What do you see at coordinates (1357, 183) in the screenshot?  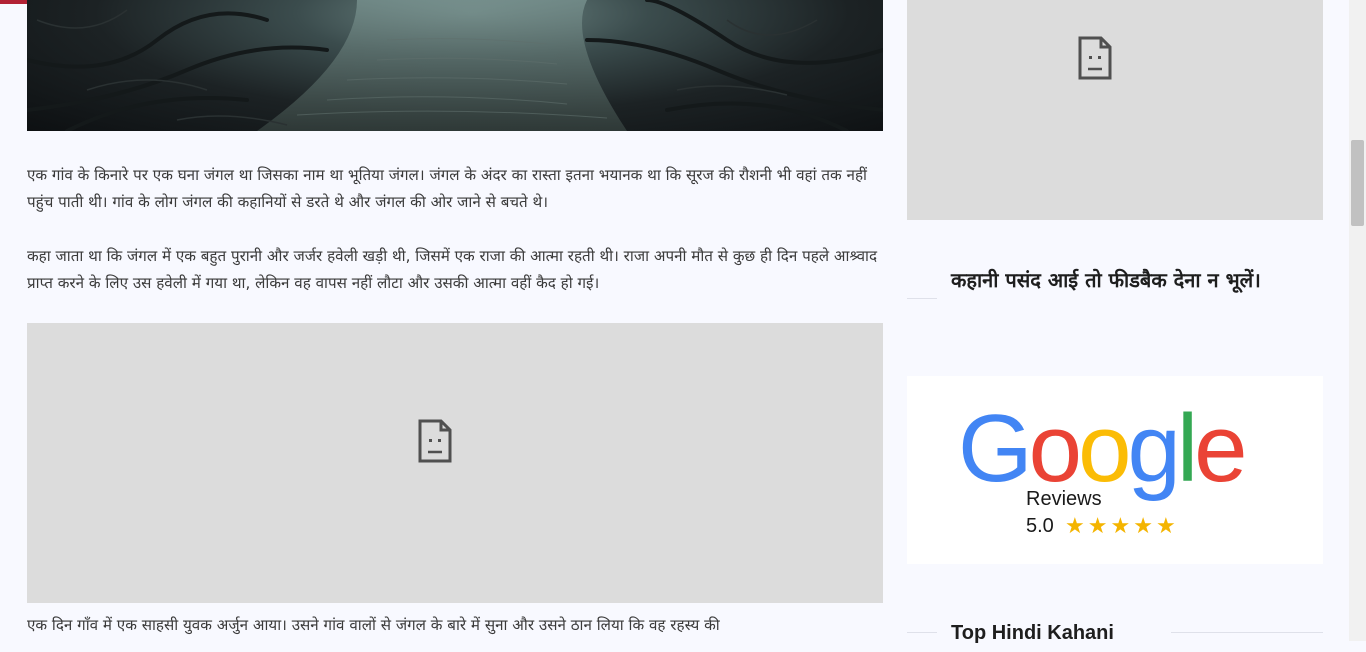 I see `scrollbar-thumb` at bounding box center [1357, 183].